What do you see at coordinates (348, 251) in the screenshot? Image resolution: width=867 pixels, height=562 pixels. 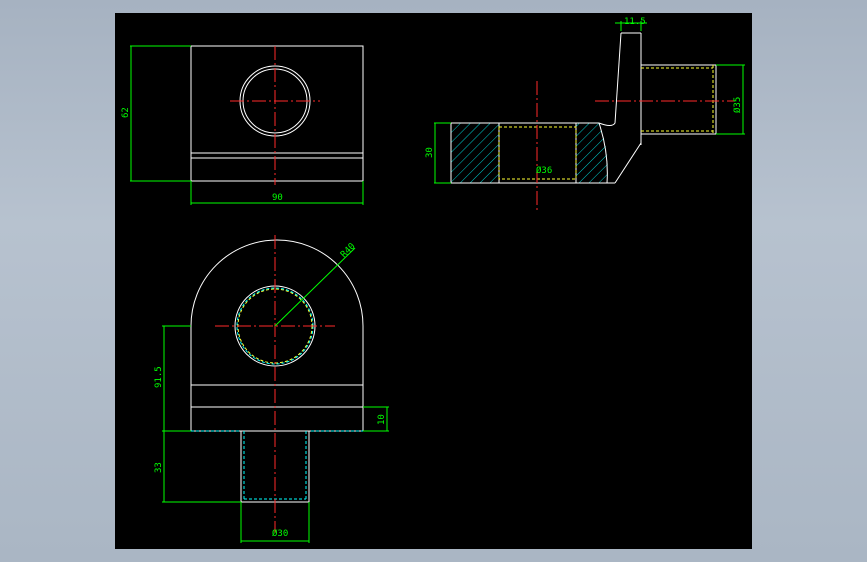 I see `dim-front-radius: R40` at bounding box center [348, 251].